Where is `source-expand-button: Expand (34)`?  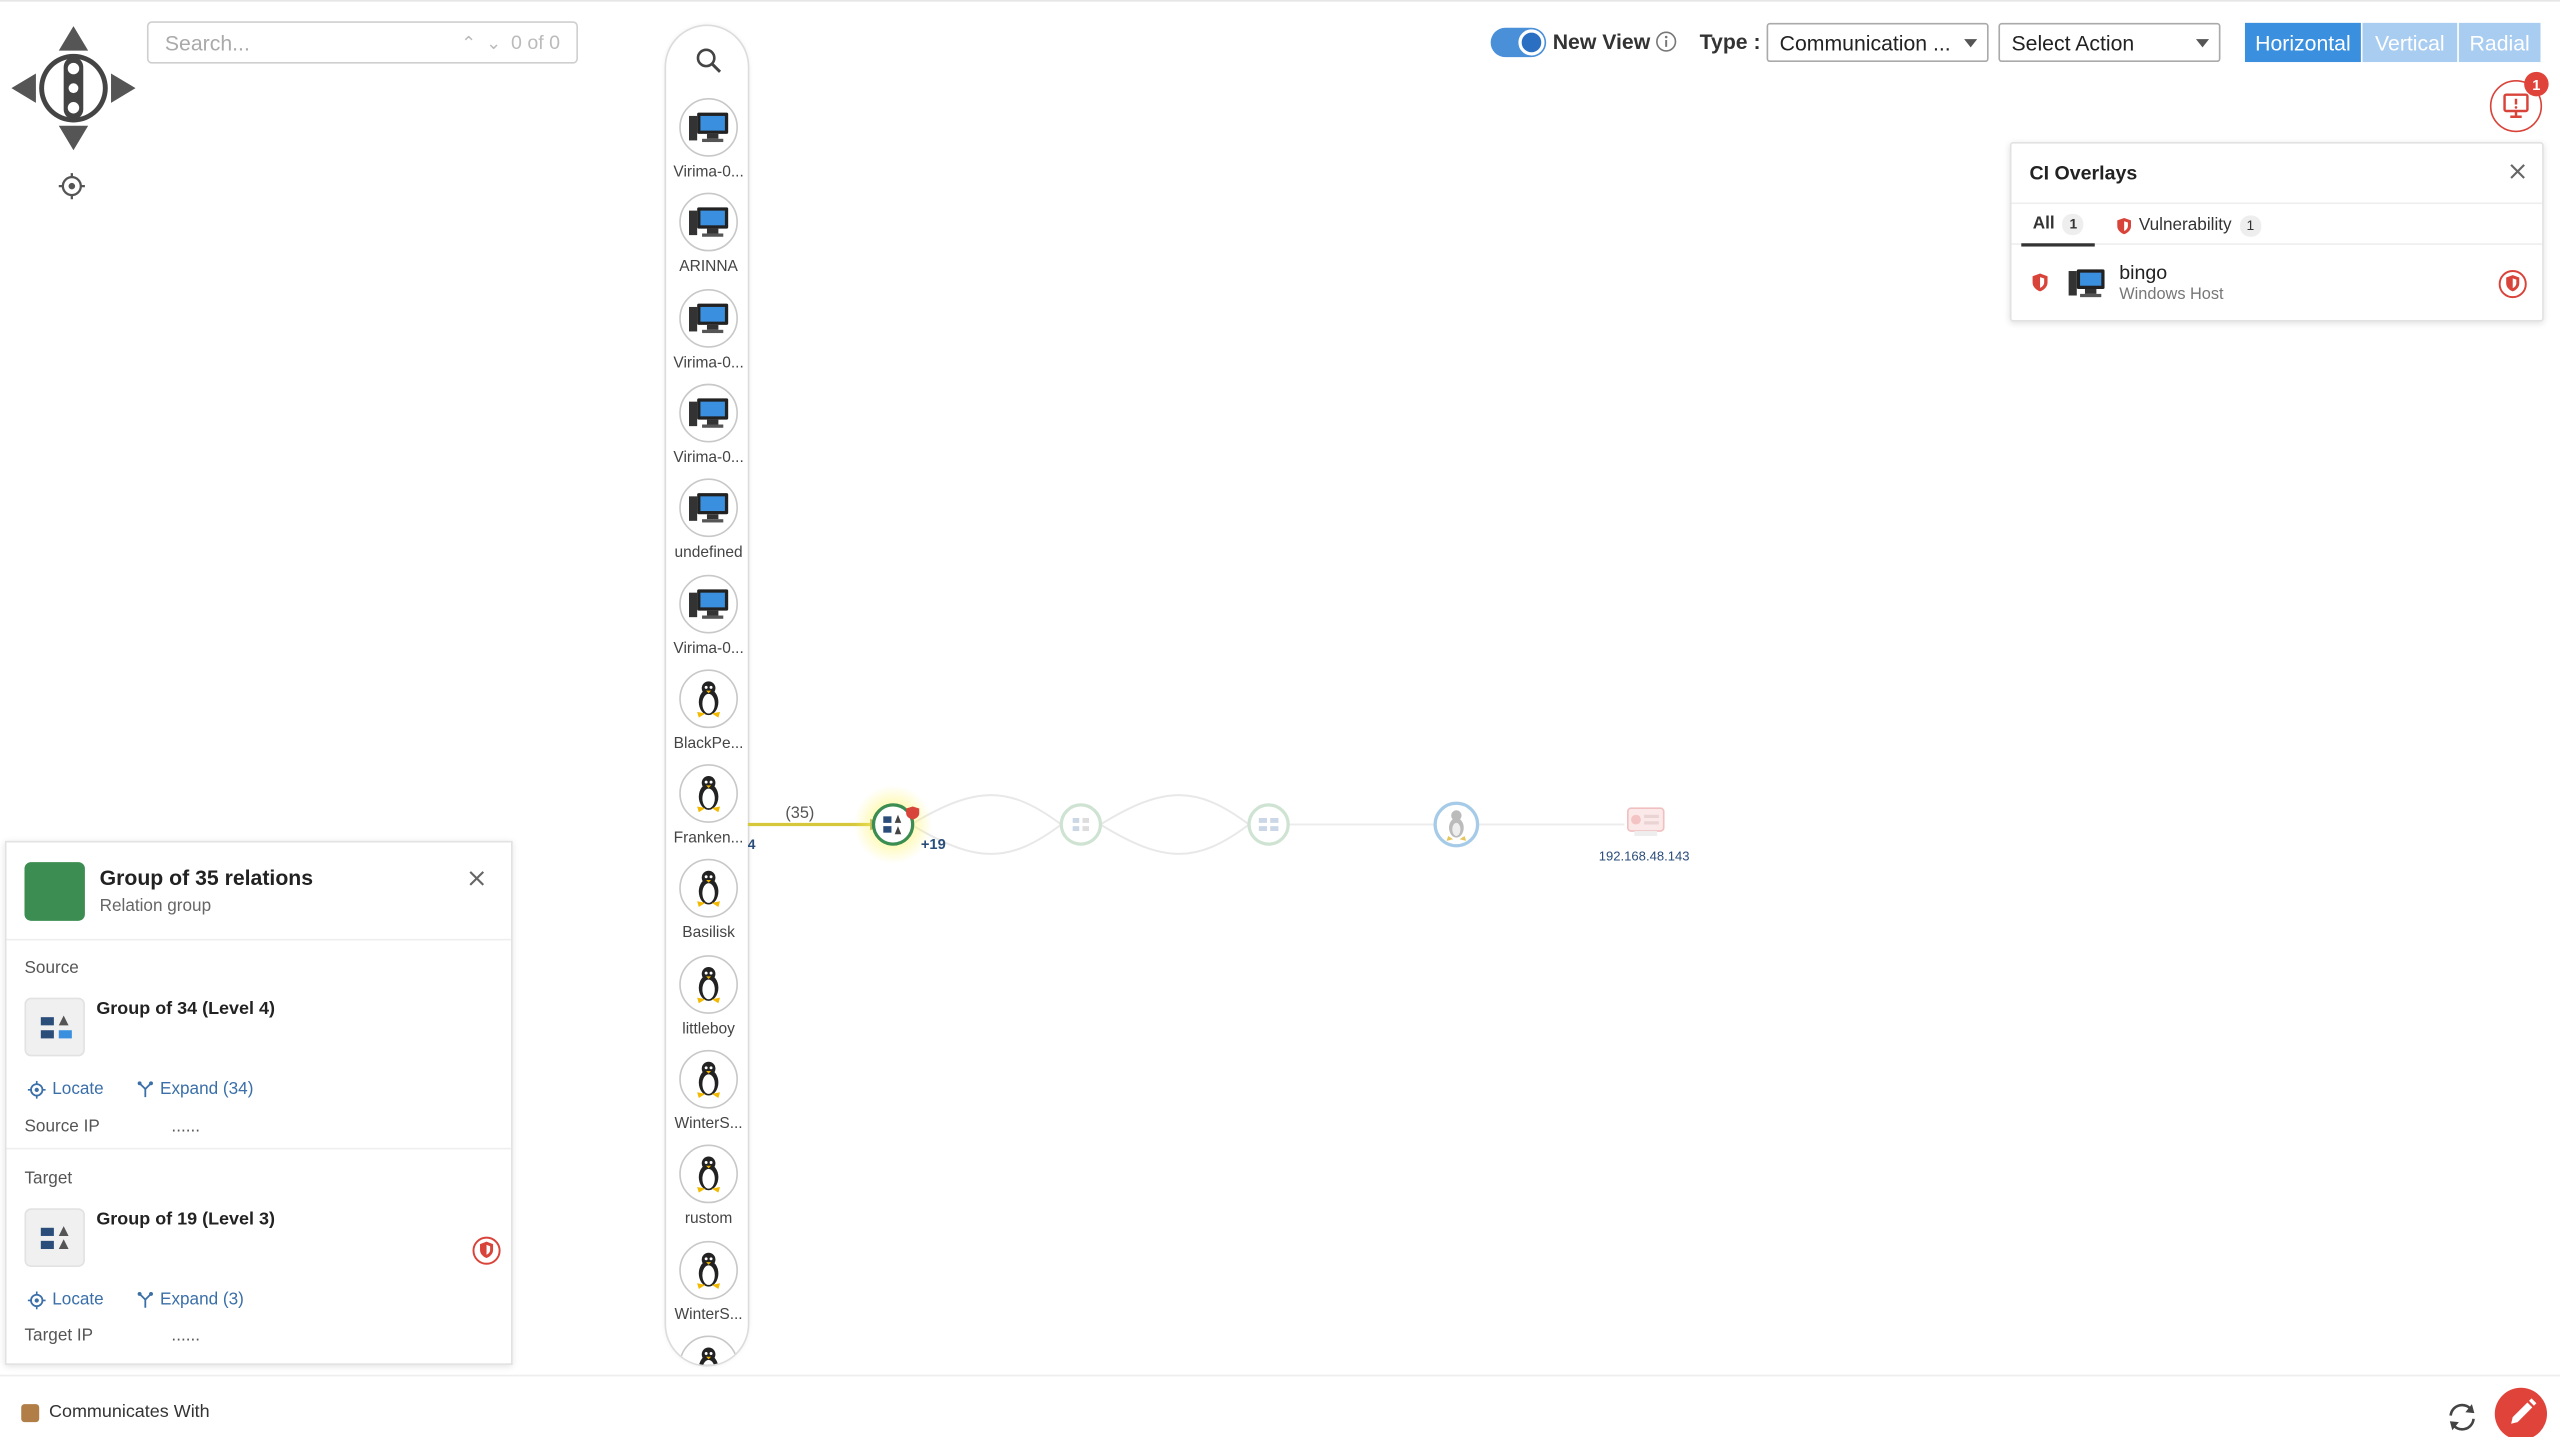
source-expand-button: Expand (34) is located at coordinates (195, 1089).